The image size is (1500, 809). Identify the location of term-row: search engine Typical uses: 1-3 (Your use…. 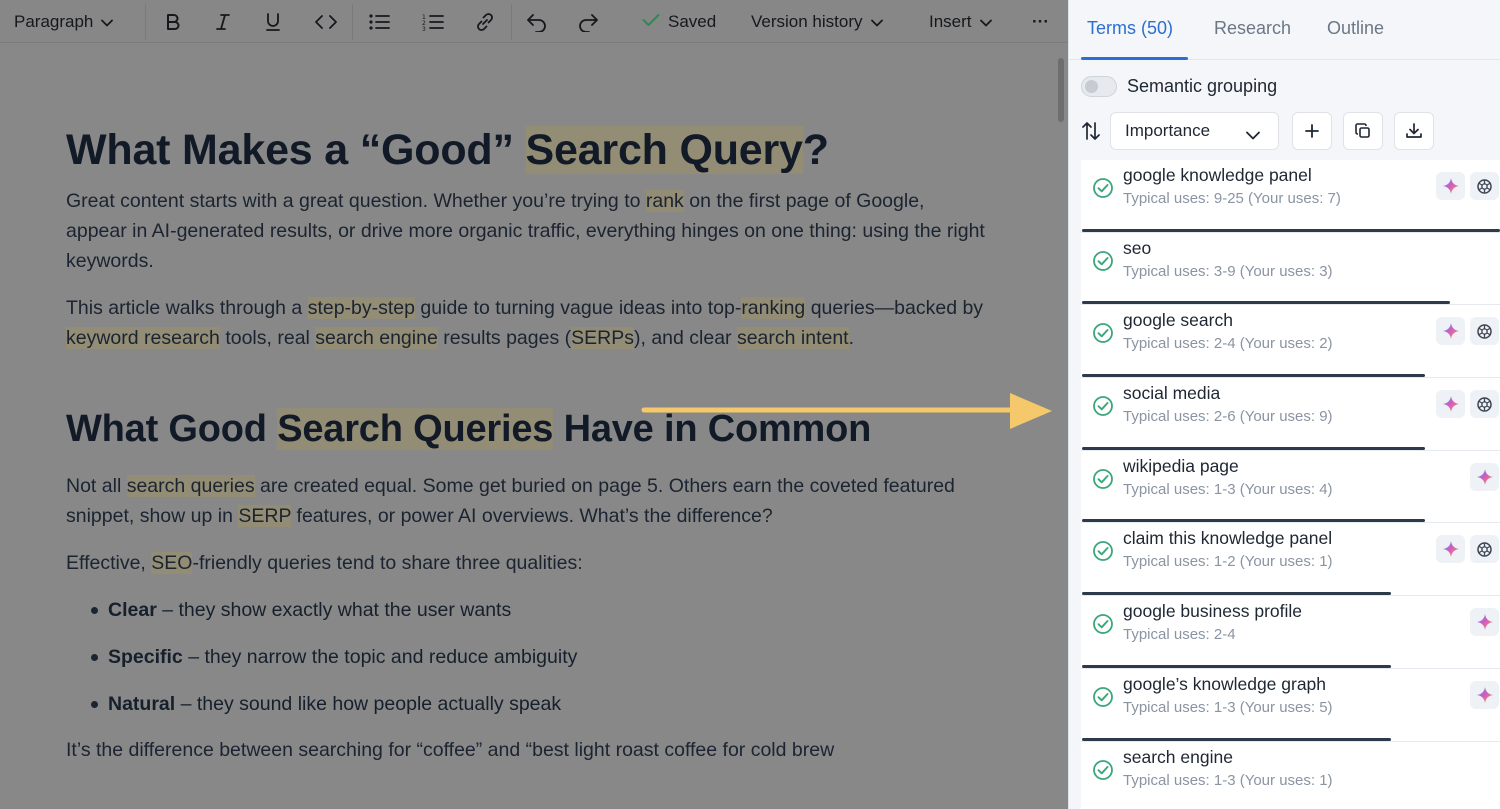
(1290, 775).